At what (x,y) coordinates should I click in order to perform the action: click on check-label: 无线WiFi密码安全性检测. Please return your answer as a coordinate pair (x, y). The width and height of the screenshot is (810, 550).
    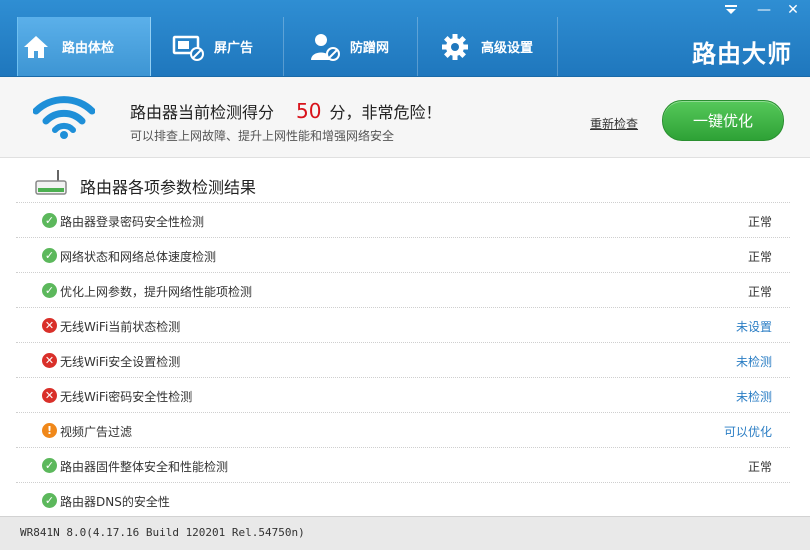
    Looking at the image, I should click on (126, 397).